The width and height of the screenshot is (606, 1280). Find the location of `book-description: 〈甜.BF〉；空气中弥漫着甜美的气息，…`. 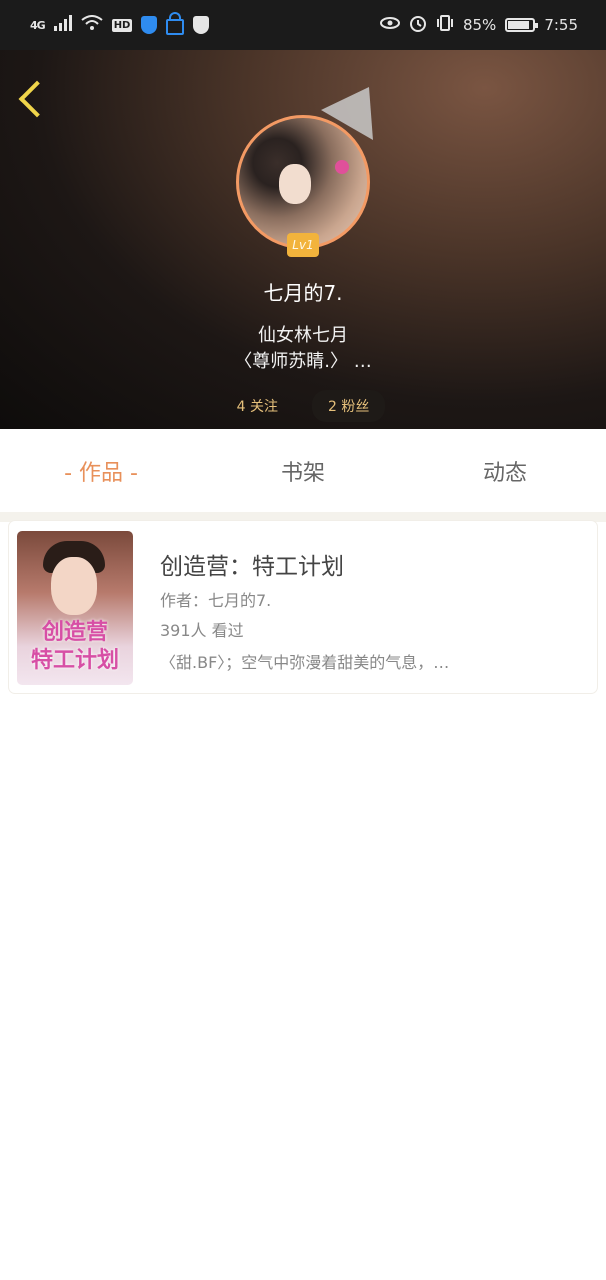

book-description: 〈甜.BF〉；空气中弥漫着甜美的气息，… is located at coordinates (305, 662).